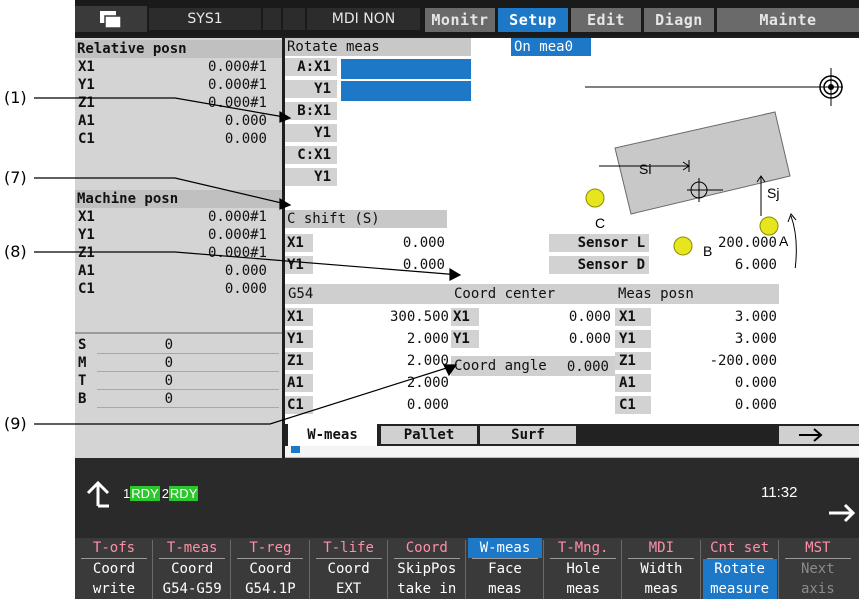 The width and height of the screenshot is (859, 599). Describe the element at coordinates (192, 589) in the screenshot. I see `softkey-line2: G54-G59` at that location.